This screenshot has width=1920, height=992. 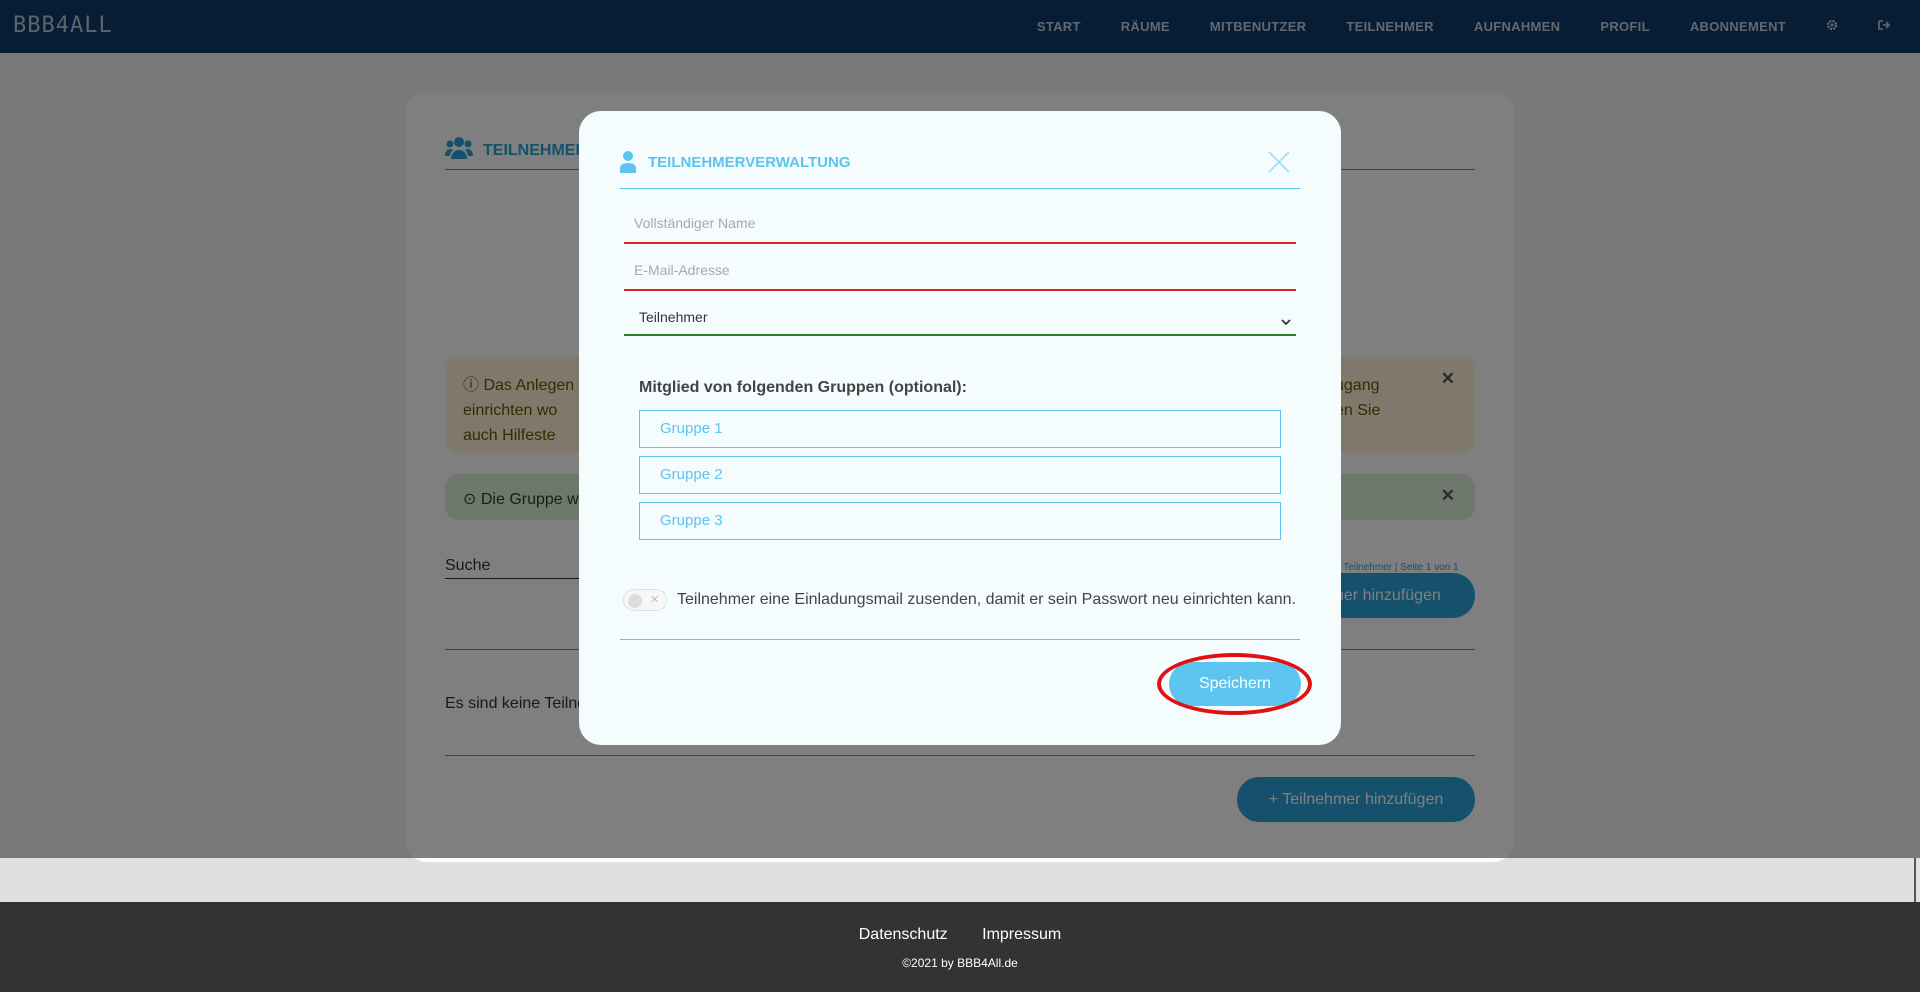 I want to click on footer-link-datenschutz: Datenschutz, so click(x=903, y=934).